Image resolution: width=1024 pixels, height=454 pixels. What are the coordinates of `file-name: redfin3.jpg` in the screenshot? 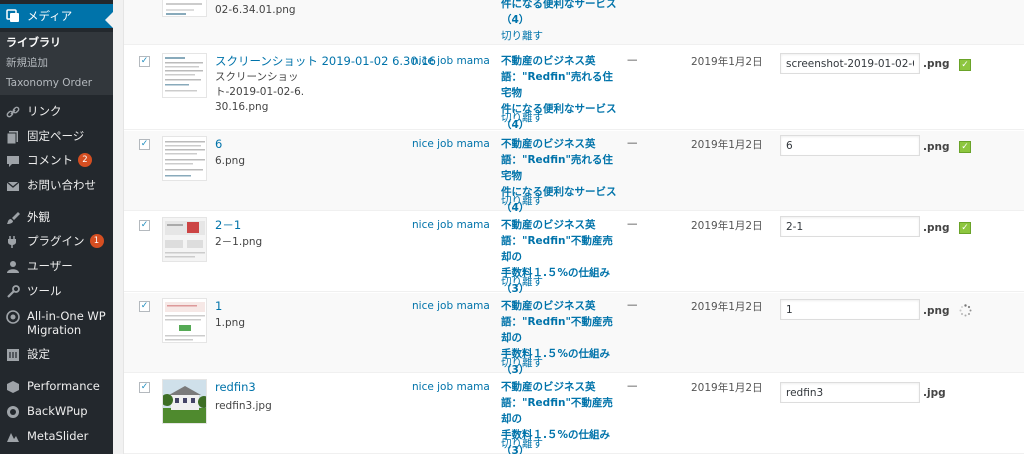 It's located at (243, 406).